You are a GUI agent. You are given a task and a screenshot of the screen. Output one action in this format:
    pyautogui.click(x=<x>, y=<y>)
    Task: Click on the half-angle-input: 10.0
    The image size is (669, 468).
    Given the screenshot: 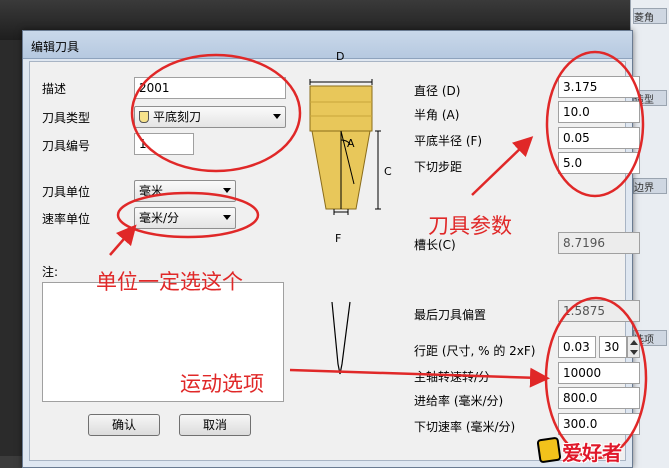 What is the action you would take?
    pyautogui.click(x=599, y=112)
    